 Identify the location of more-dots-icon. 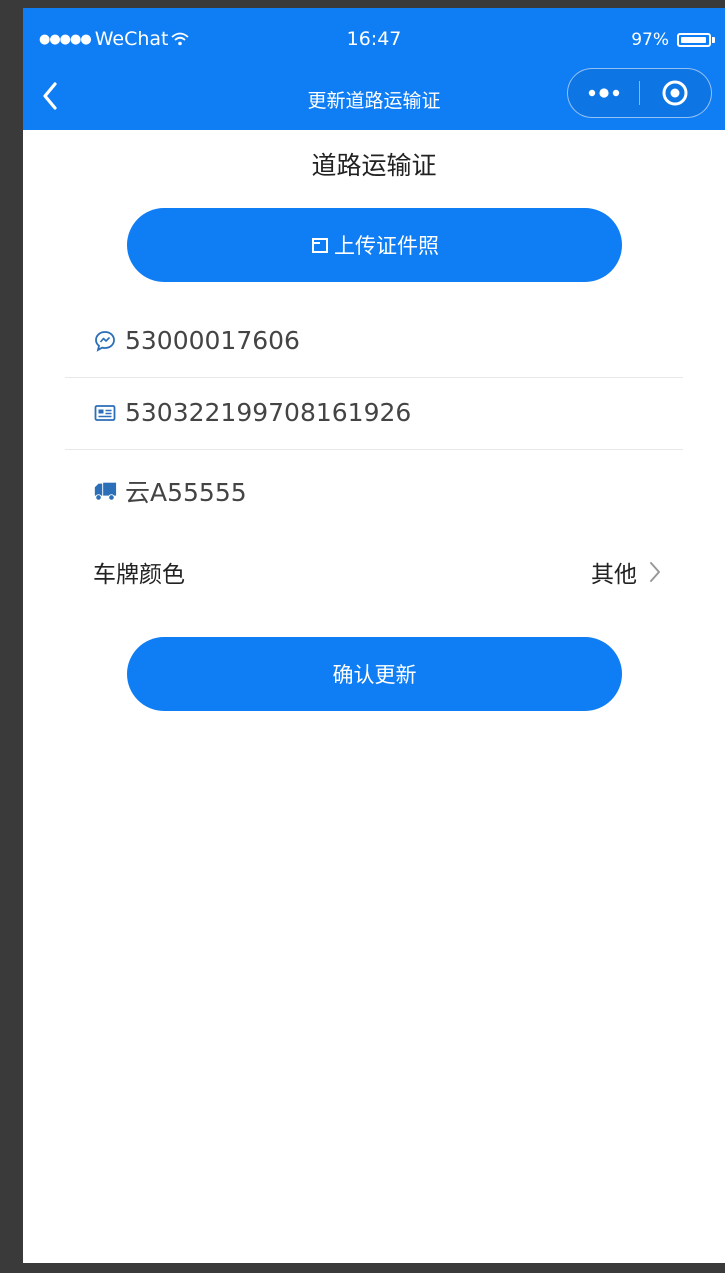
(603, 93).